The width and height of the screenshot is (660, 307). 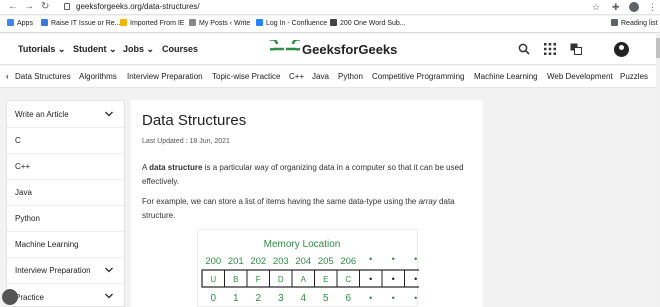 What do you see at coordinates (634, 7) in the screenshot?
I see `profile-avatar` at bounding box center [634, 7].